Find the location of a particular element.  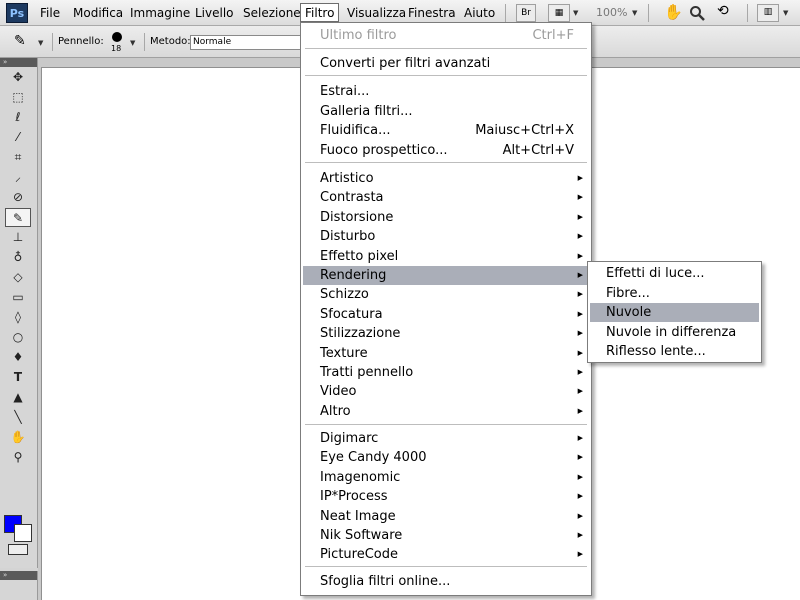

dodge-tool-icon: ○ is located at coordinates (18, 337).